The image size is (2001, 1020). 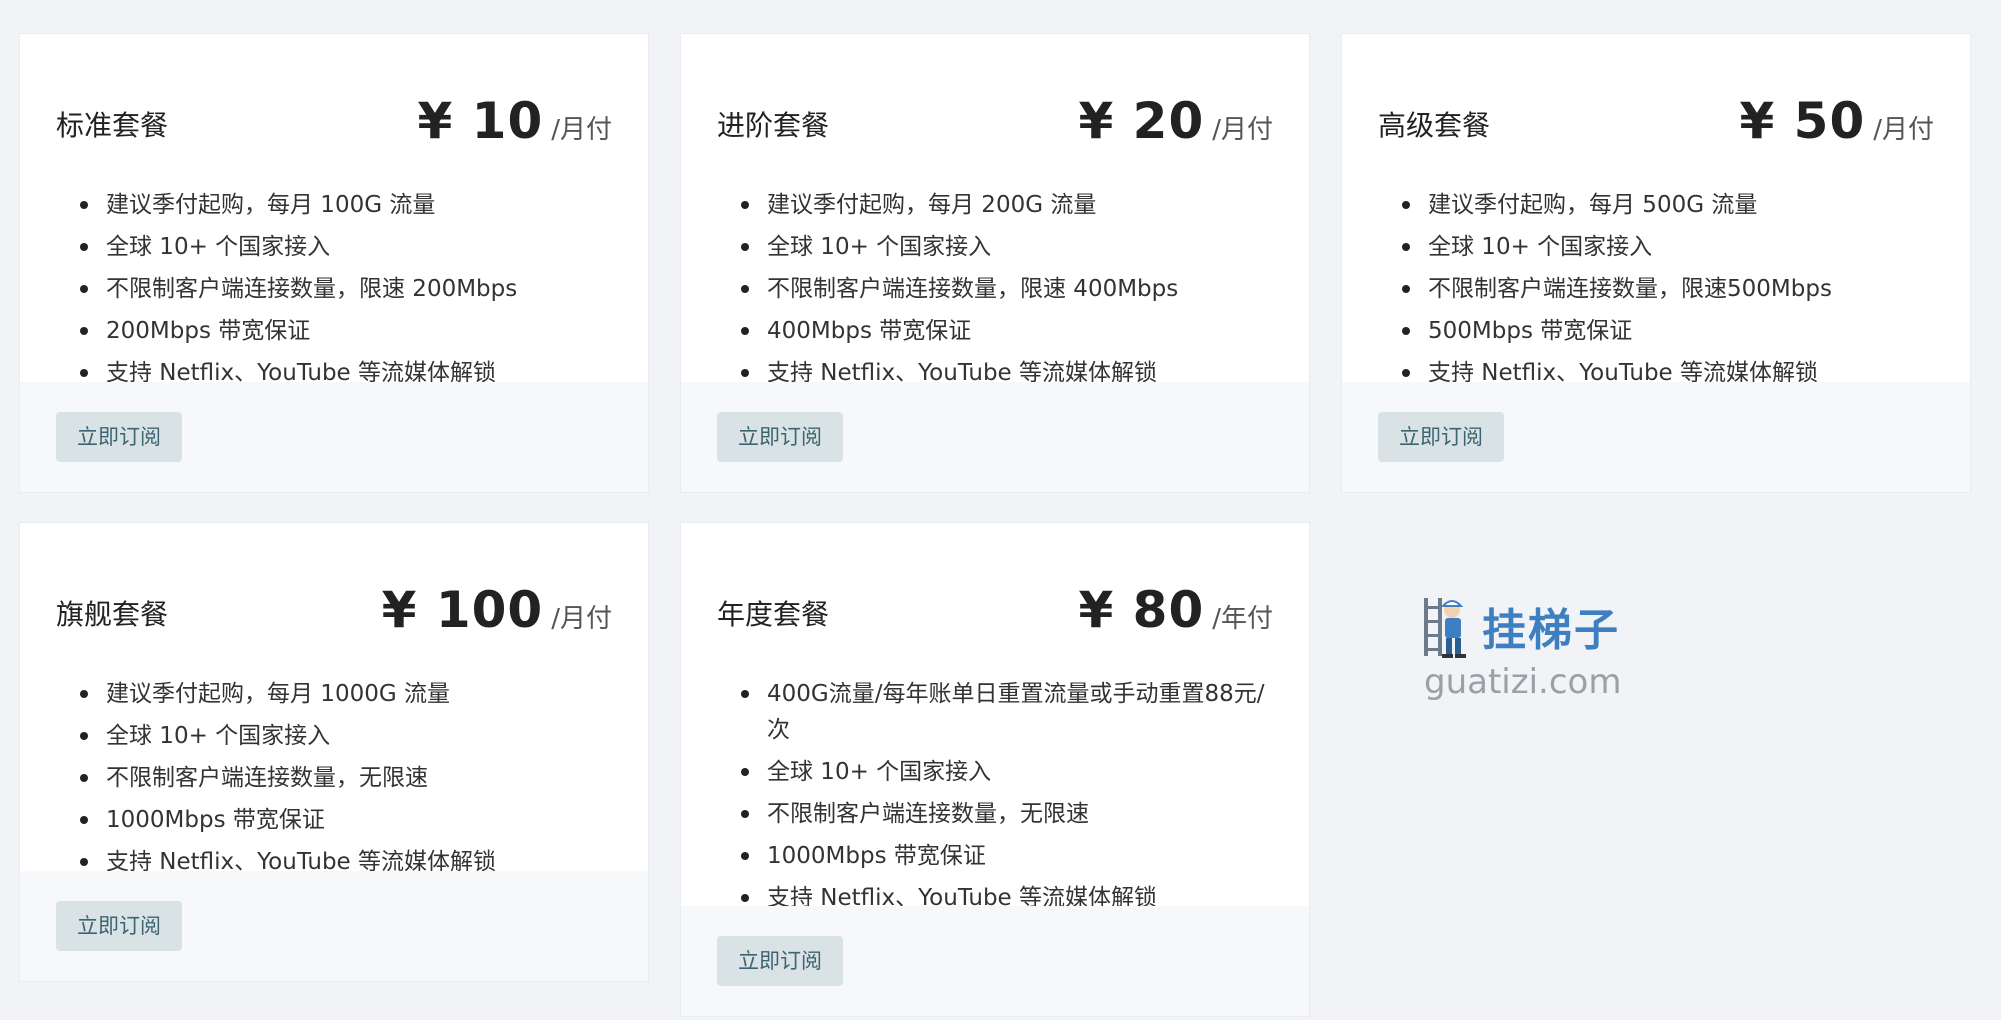 What do you see at coordinates (334, 289) in the screenshot?
I see `feature-item: 不限制客户端连接数量，限速 200Mbps` at bounding box center [334, 289].